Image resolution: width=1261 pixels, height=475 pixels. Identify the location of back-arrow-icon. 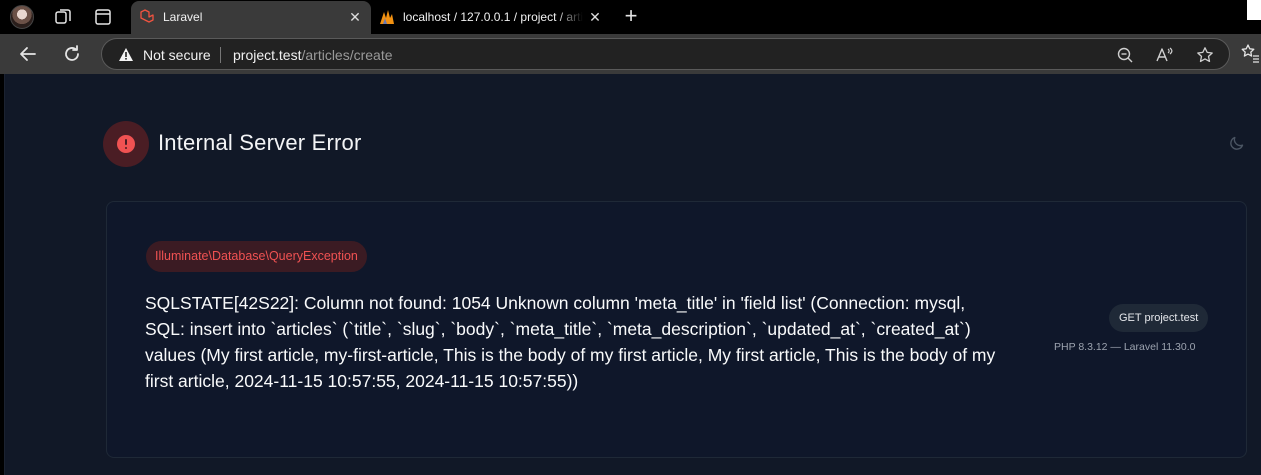
(28, 54).